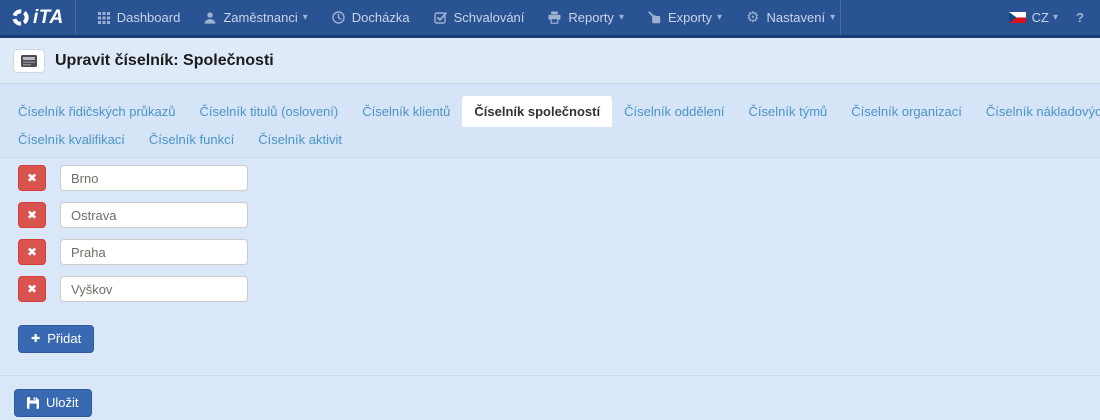 Image resolution: width=1100 pixels, height=420 pixels. I want to click on page-header: Upravit číselník: Společnosti, so click(550, 61).